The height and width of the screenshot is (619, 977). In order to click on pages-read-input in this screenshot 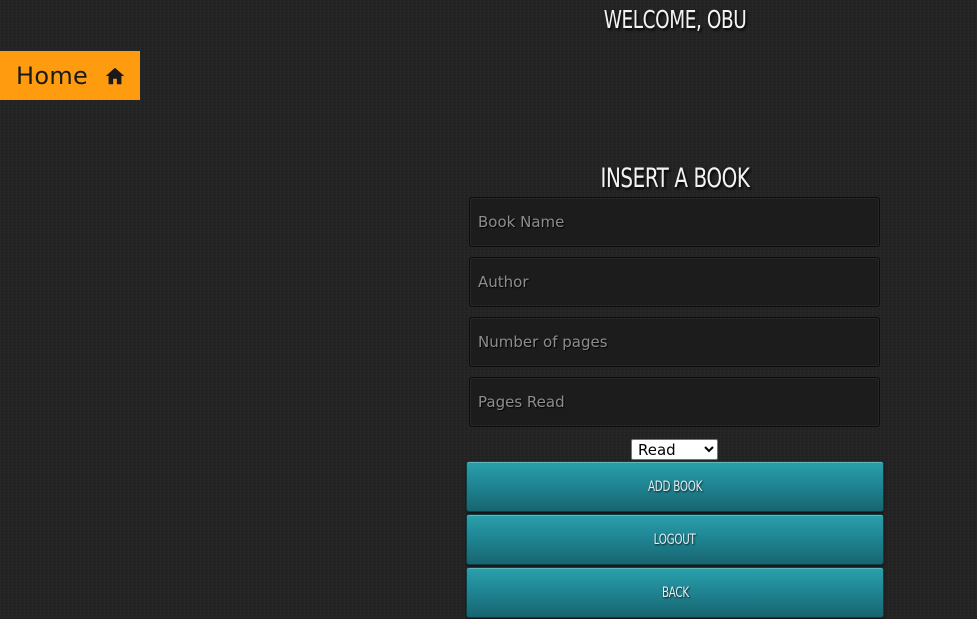, I will do `click(674, 402)`.